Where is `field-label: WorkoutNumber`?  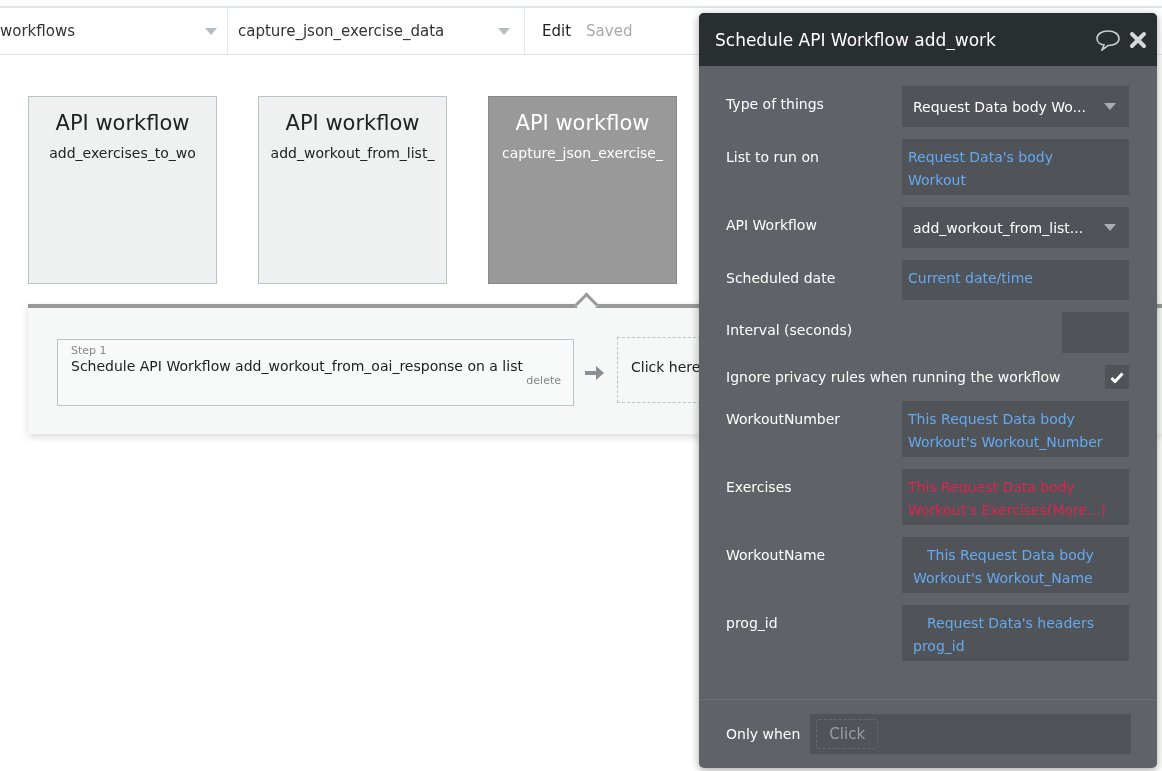
field-label: WorkoutNumber is located at coordinates (783, 418).